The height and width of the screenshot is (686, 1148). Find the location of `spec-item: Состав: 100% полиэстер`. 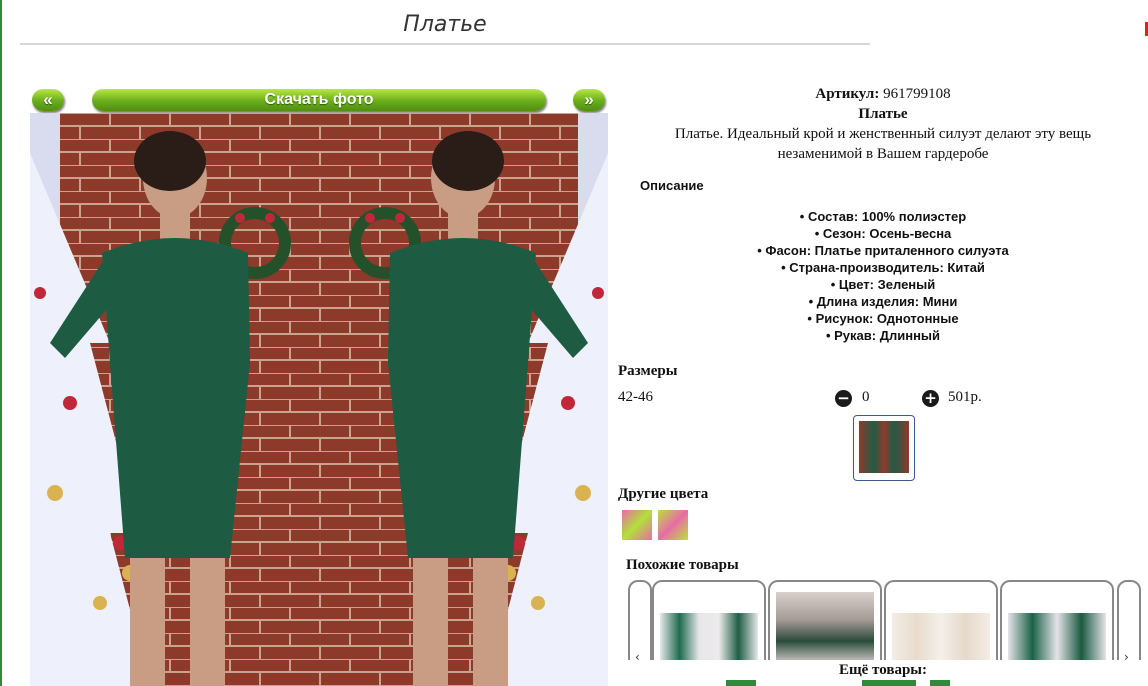

spec-item: Состав: 100% полиэстер is located at coordinates (883, 216).